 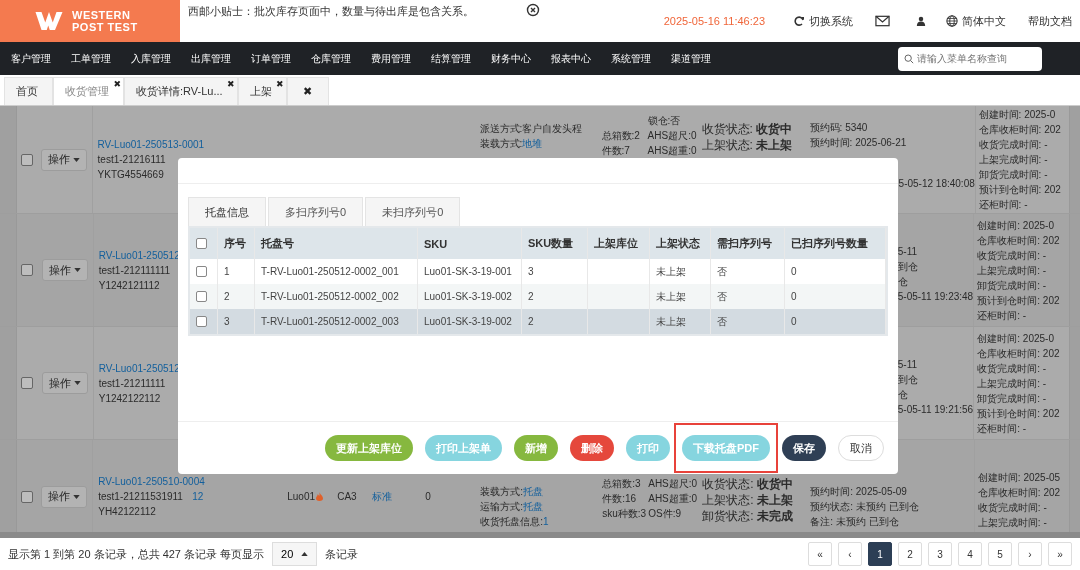 What do you see at coordinates (691, 58) in the screenshot?
I see `nav-menu-item: 渠道管理` at bounding box center [691, 58].